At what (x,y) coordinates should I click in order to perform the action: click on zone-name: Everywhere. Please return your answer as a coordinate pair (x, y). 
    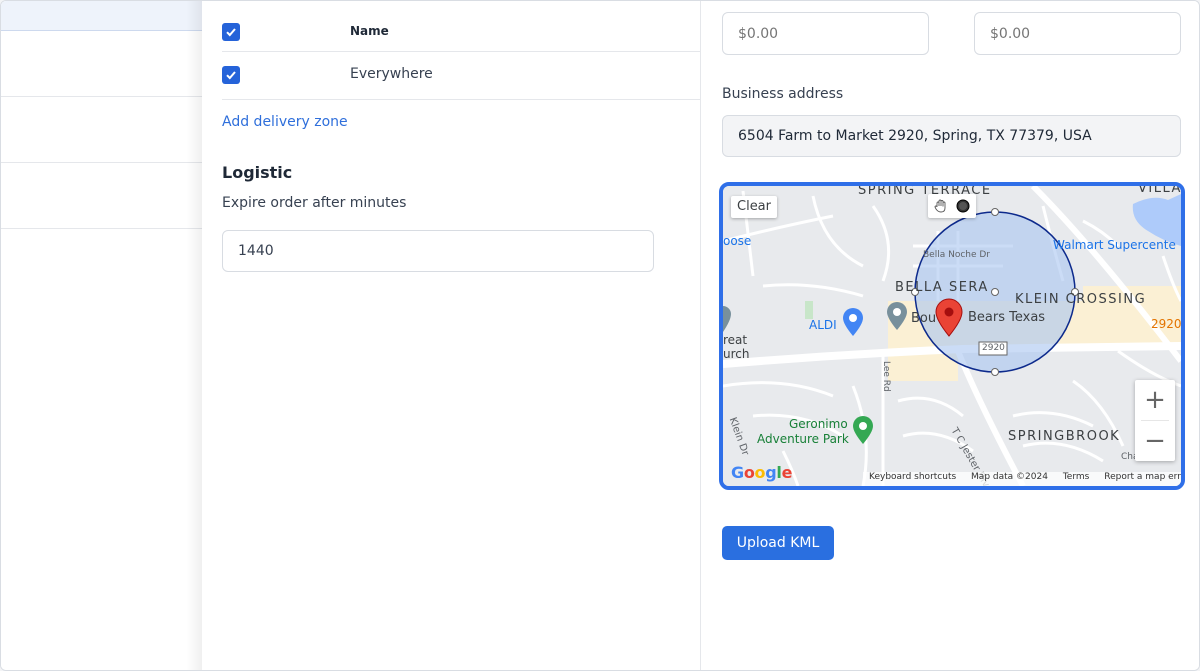
    Looking at the image, I should click on (391, 74).